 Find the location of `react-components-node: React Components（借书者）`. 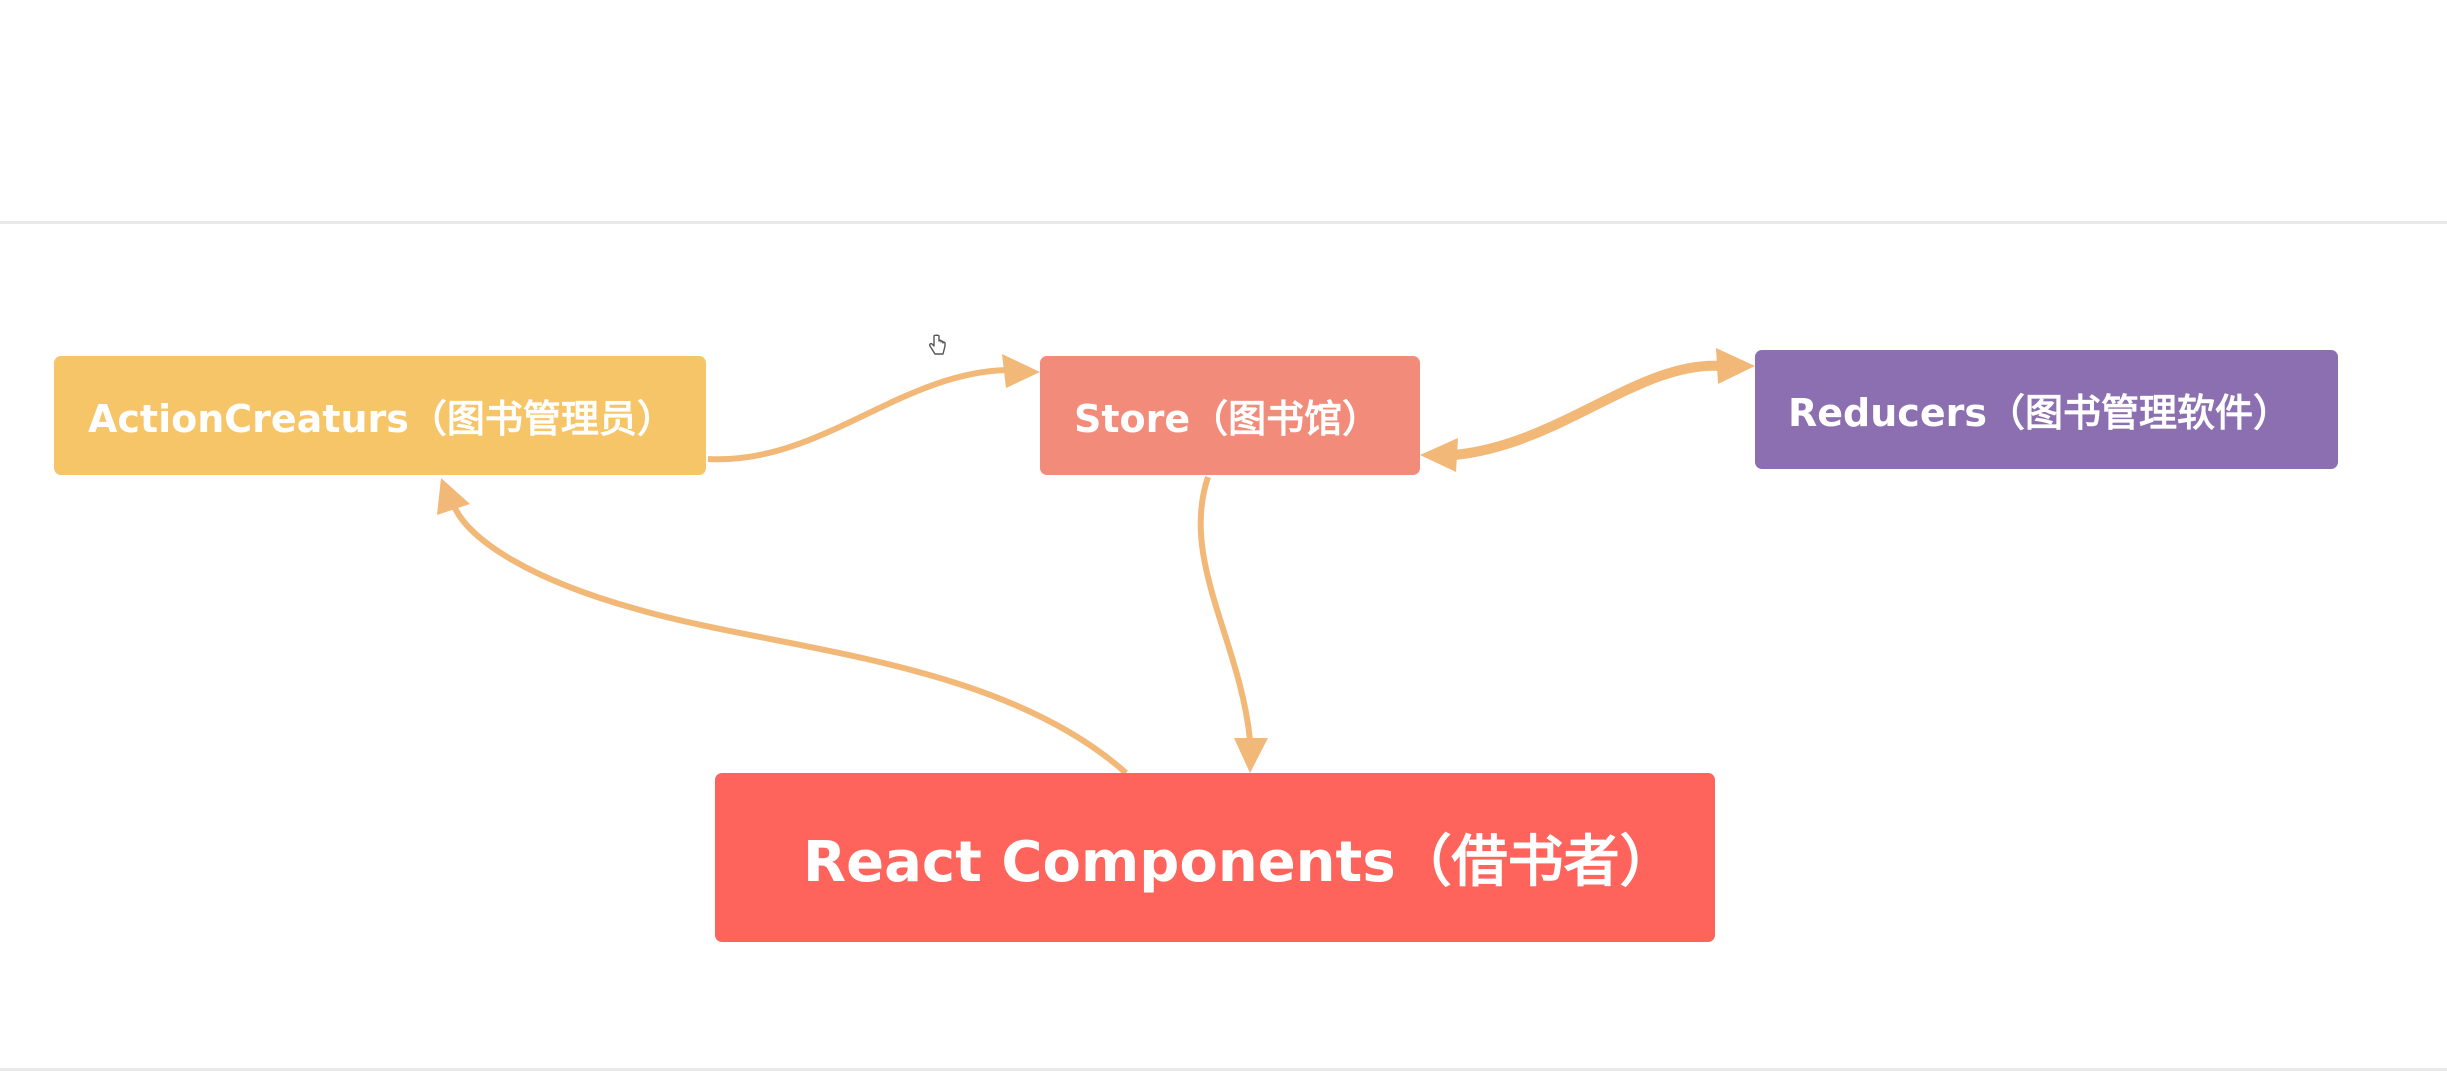

react-components-node: React Components（借书者） is located at coordinates (1215, 857).